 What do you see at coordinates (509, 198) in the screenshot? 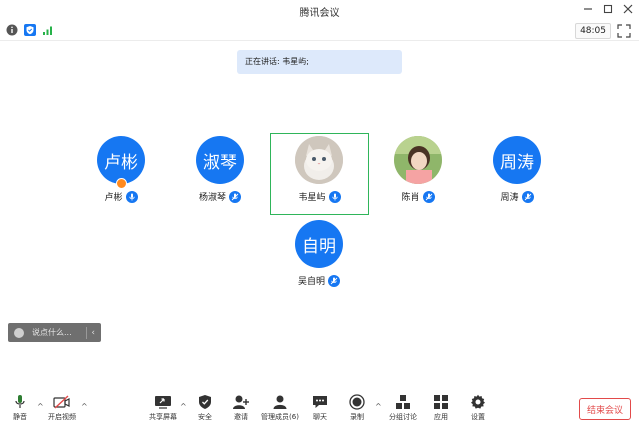
I see `participant-name: 周涛` at bounding box center [509, 198].